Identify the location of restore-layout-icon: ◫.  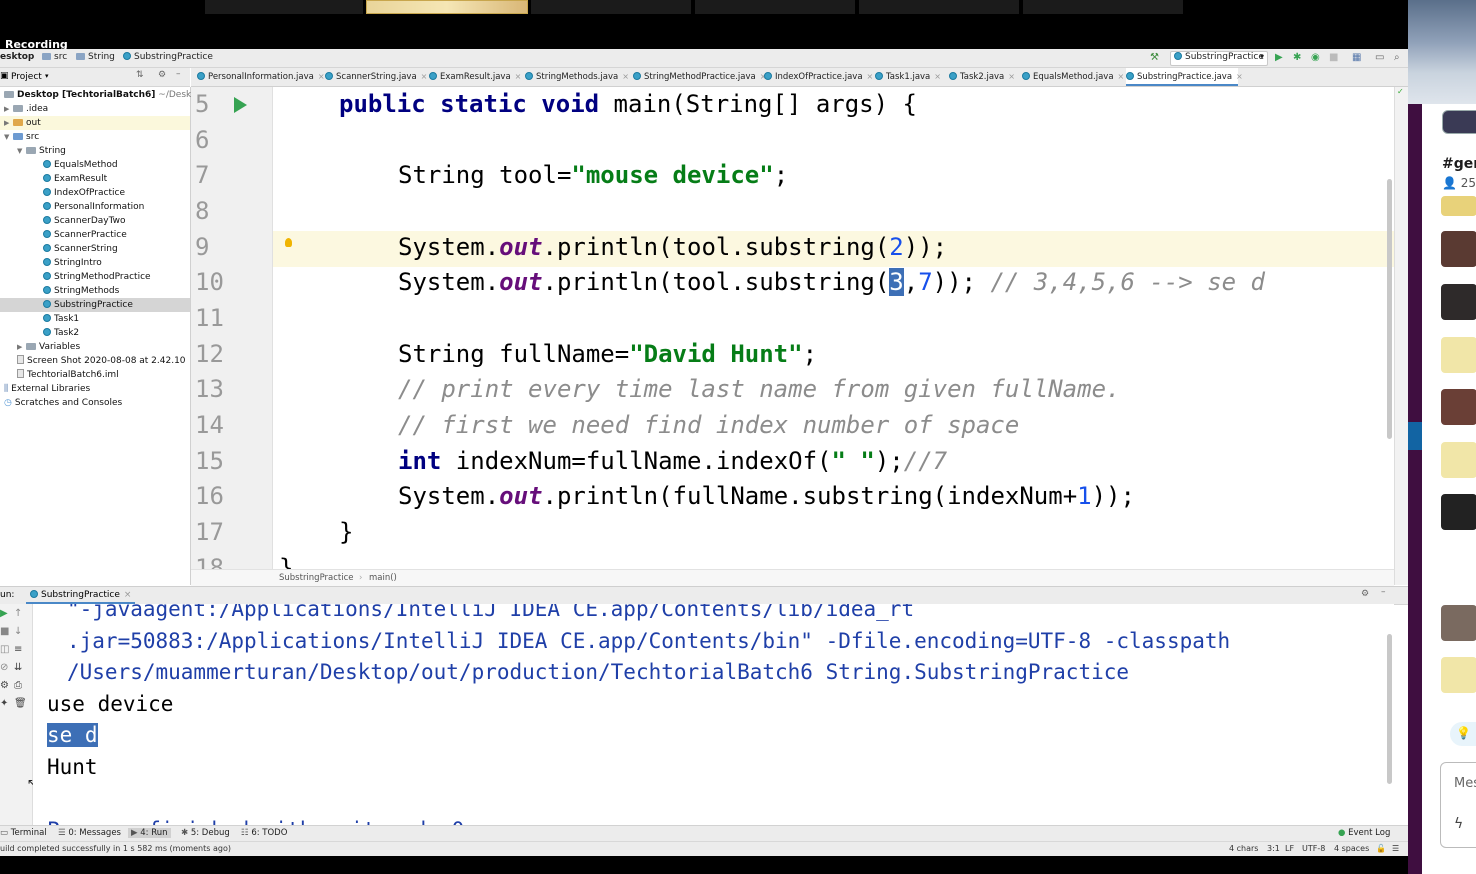
(4, 649).